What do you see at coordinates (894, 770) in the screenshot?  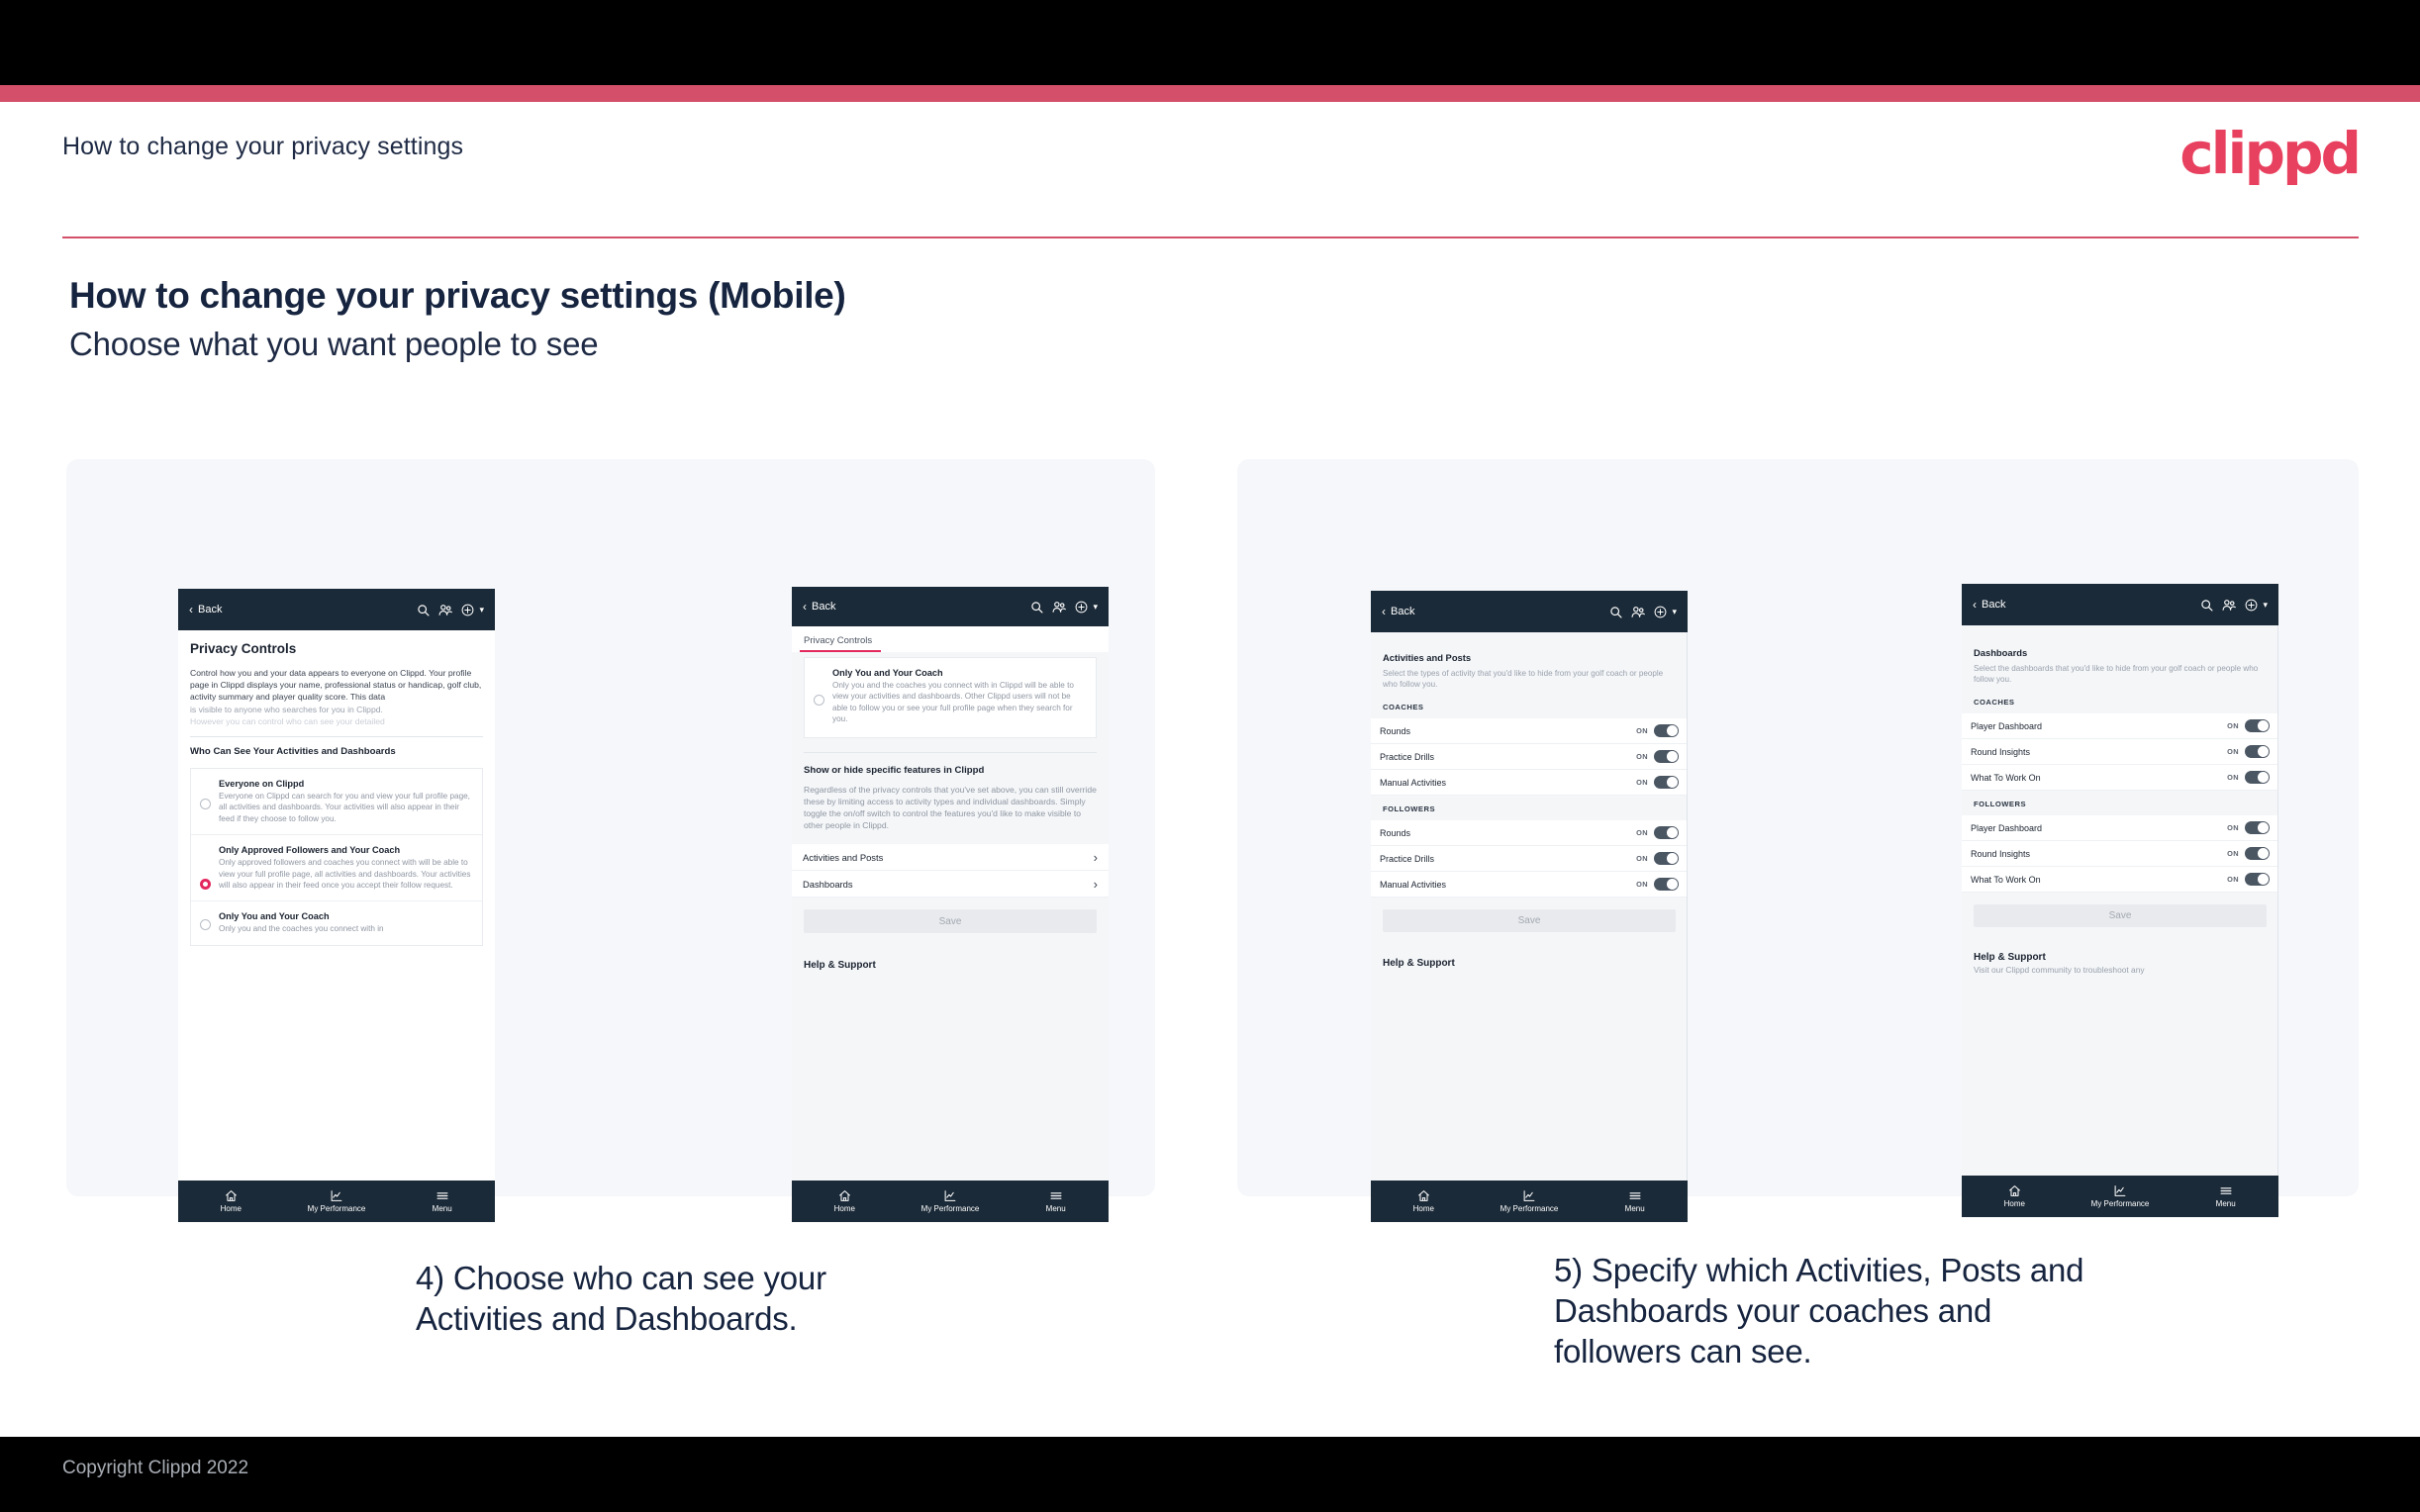 I see `phone2-section-heading: Show or hide specific features in Clippd` at bounding box center [894, 770].